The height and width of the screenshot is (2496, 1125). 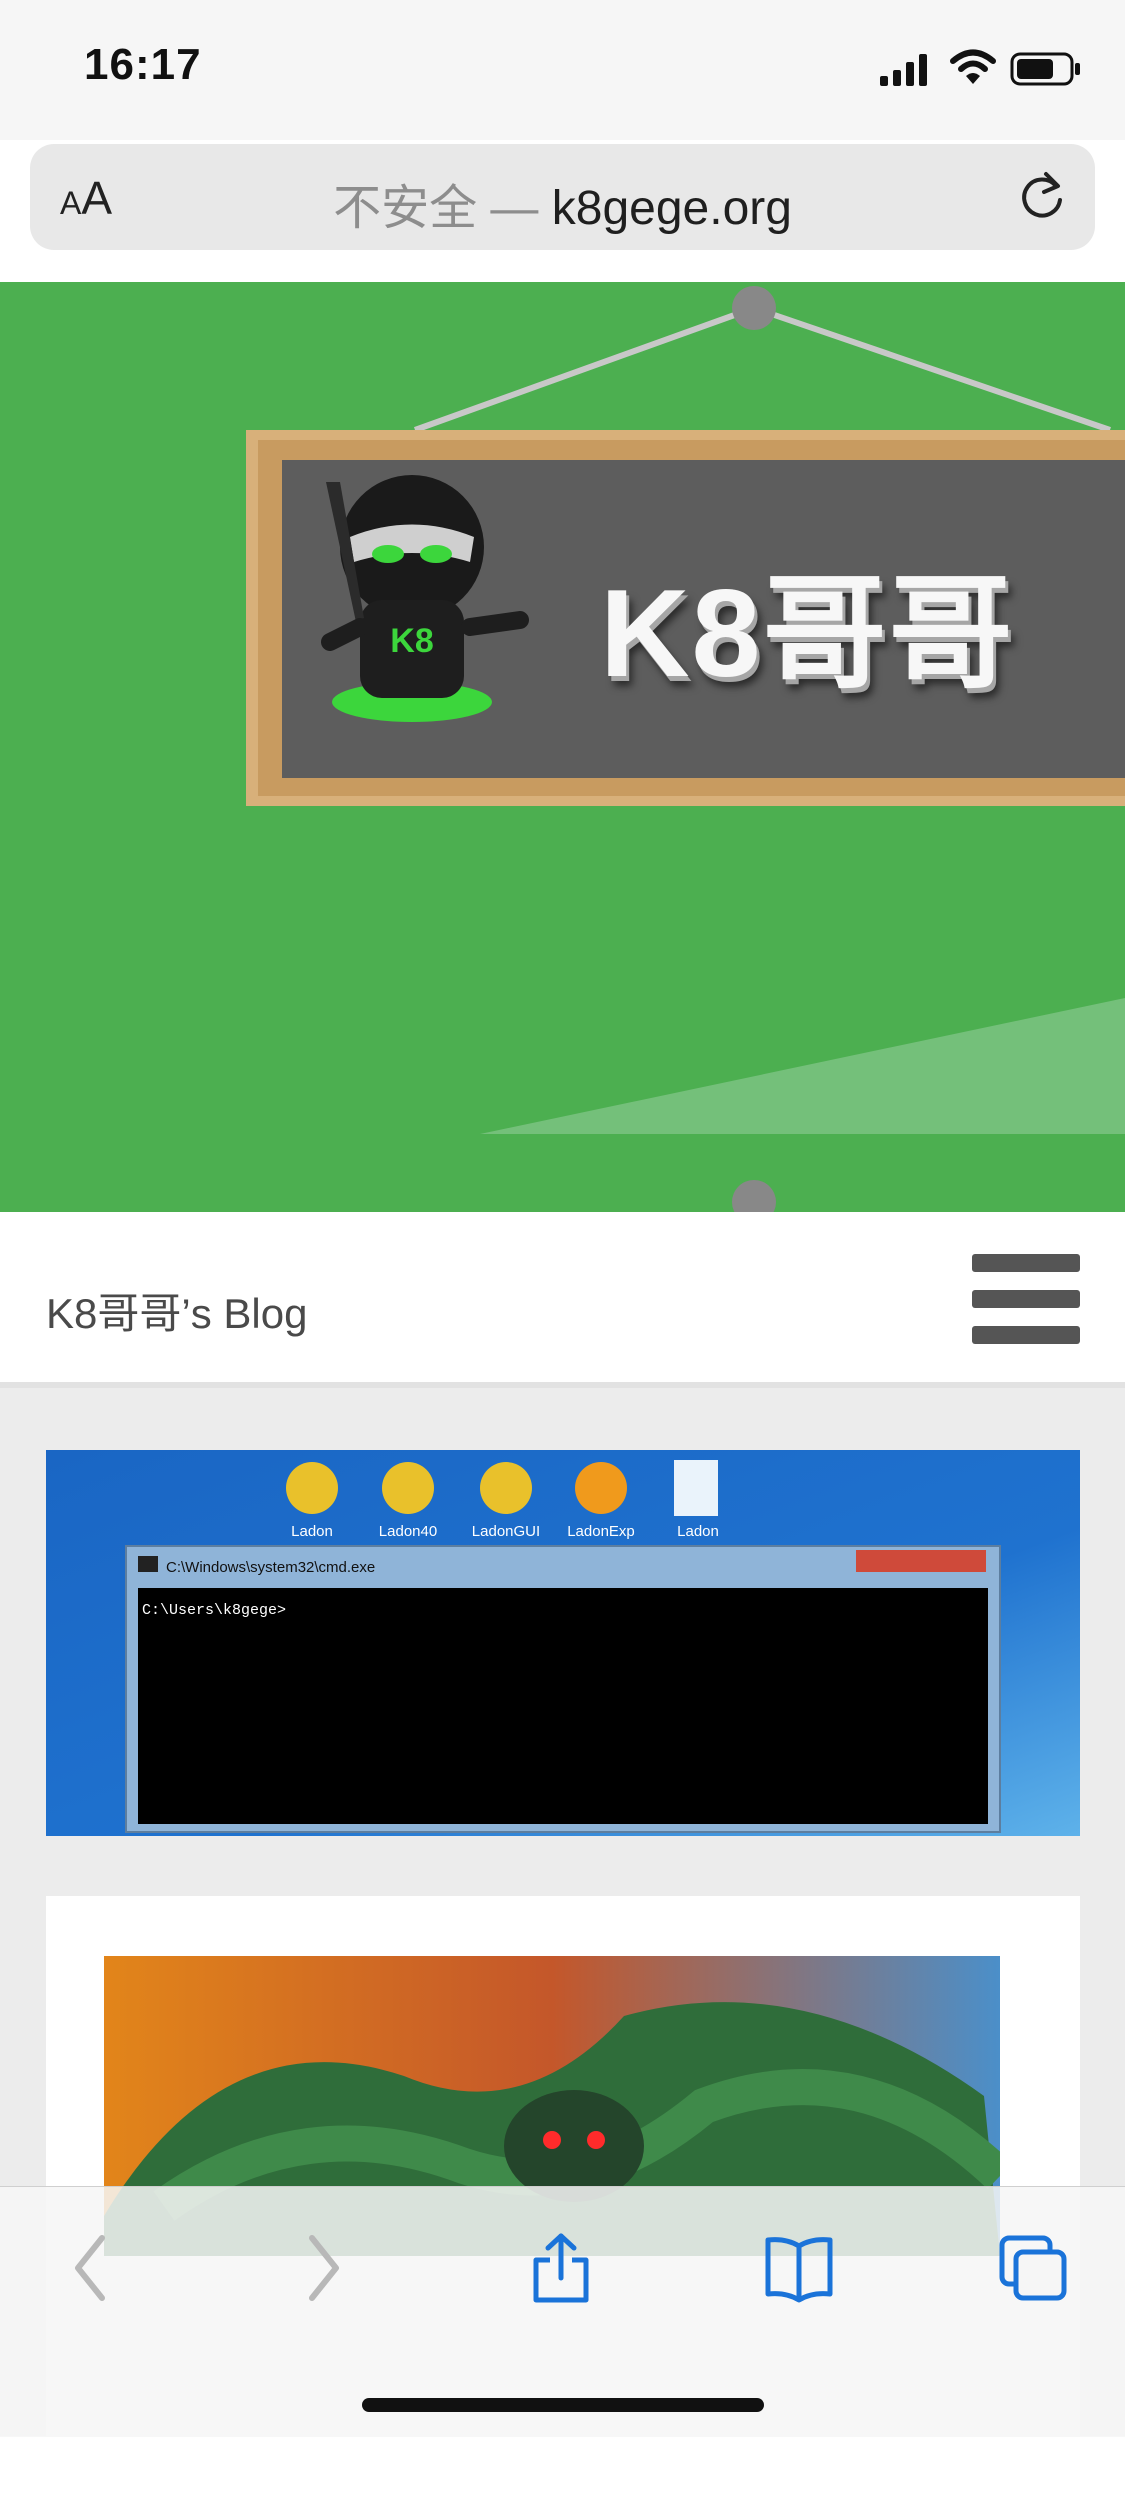 What do you see at coordinates (270, 1567) in the screenshot?
I see `svg-text: C:\Windows\system32\cmd.exe` at bounding box center [270, 1567].